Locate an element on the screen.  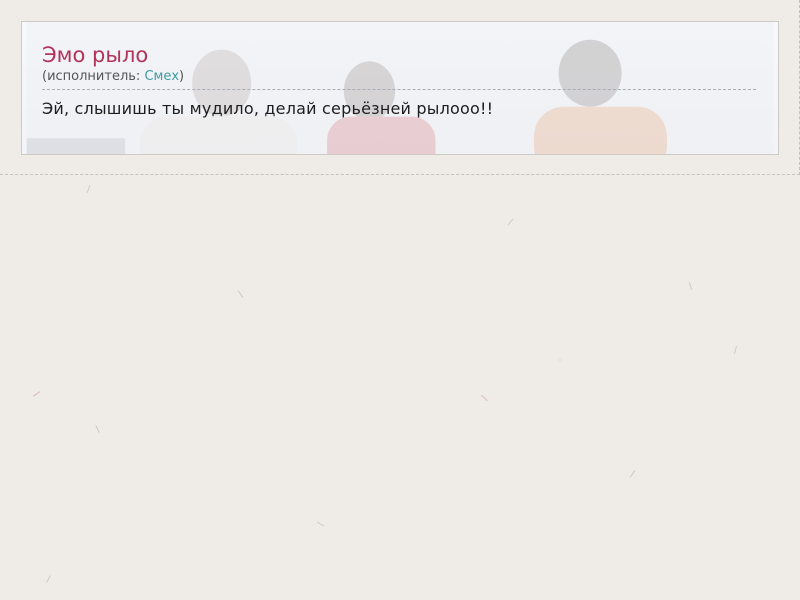
performer-suffix: ) is located at coordinates (182, 76).